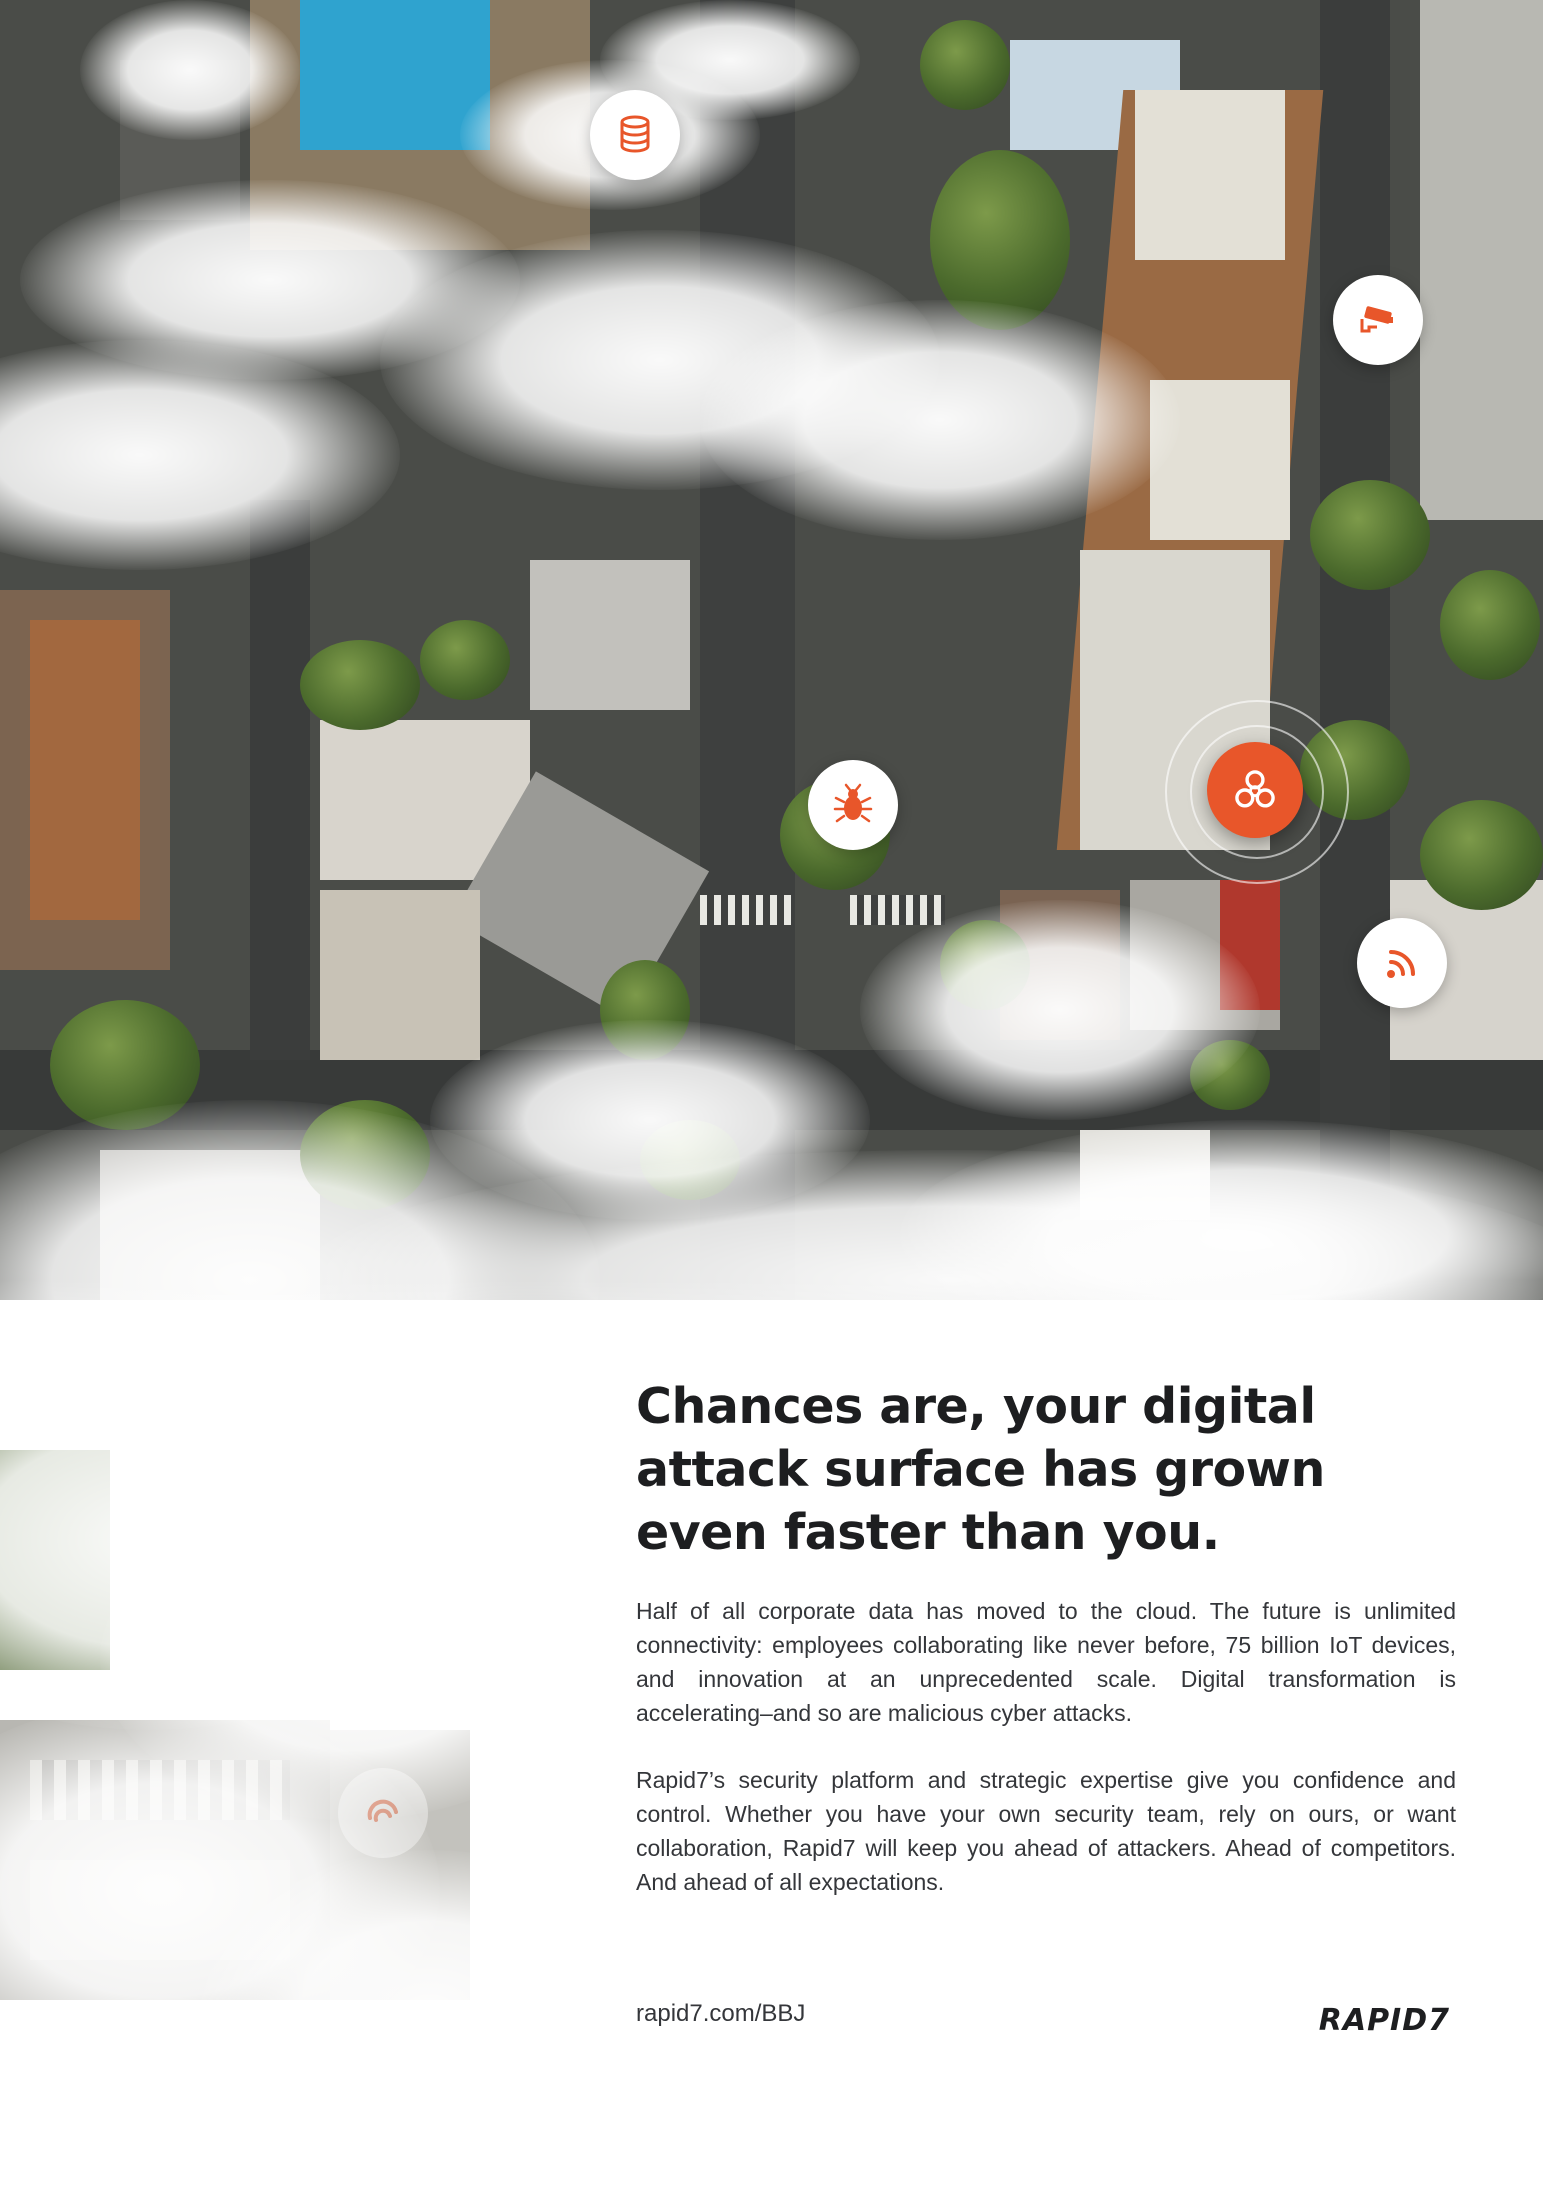 The width and height of the screenshot is (1543, 2200). I want to click on security-camera-icon, so click(1378, 320).